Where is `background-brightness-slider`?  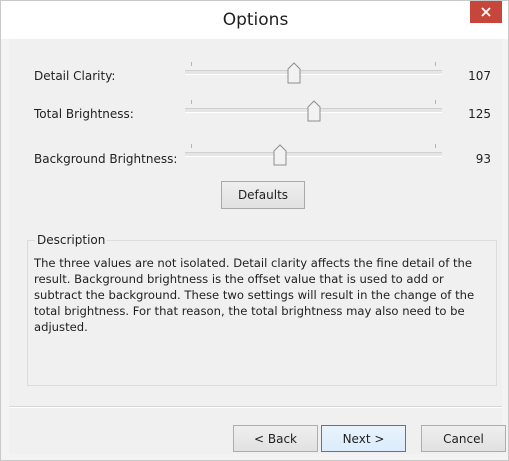 background-brightness-slider is located at coordinates (313, 155).